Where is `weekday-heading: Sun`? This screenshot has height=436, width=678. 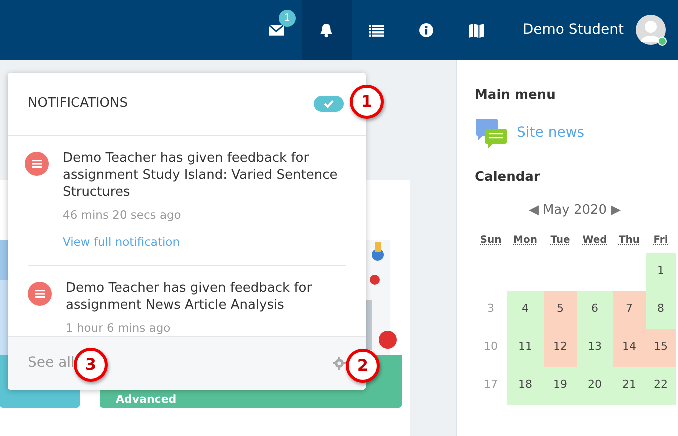
weekday-heading: Sun is located at coordinates (491, 241).